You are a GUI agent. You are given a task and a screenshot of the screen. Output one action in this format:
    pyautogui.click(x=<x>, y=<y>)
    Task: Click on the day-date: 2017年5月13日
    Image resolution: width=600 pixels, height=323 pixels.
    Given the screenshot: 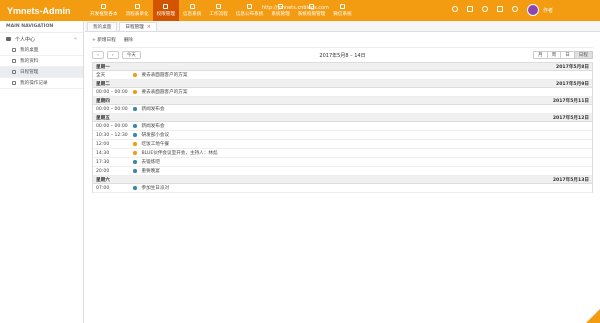 What is the action you would take?
    pyautogui.click(x=571, y=180)
    